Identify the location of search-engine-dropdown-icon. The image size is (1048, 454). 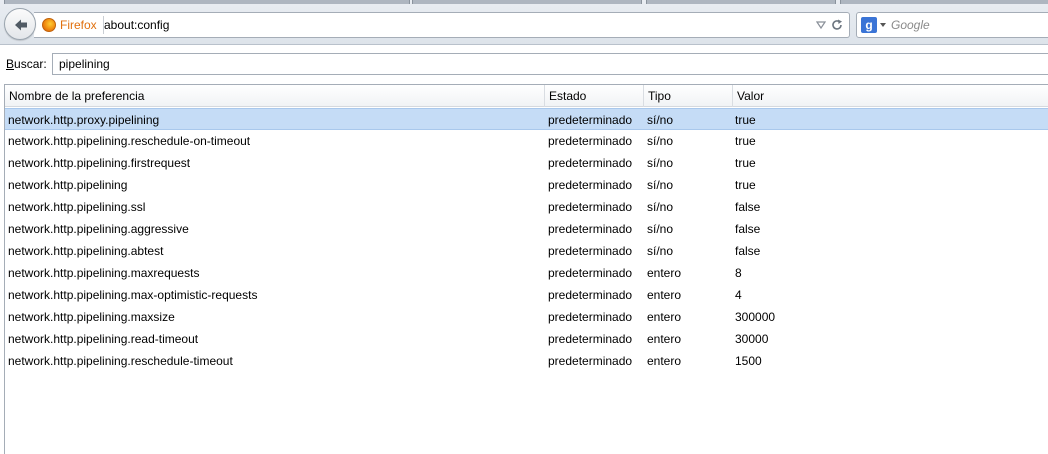
(883, 25).